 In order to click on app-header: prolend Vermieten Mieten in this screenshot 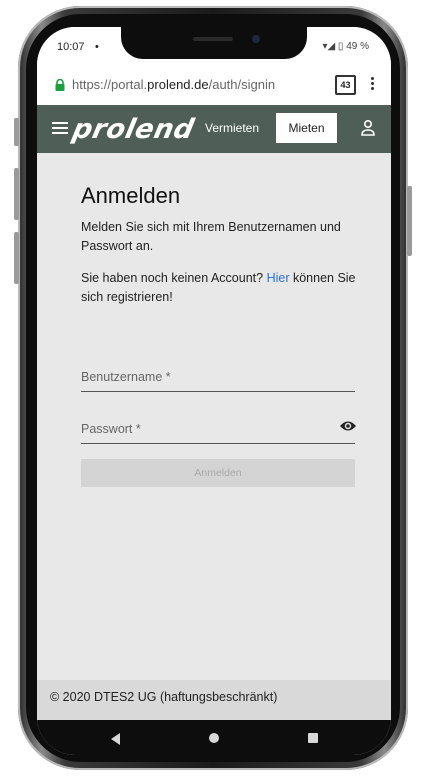, I will do `click(214, 129)`.